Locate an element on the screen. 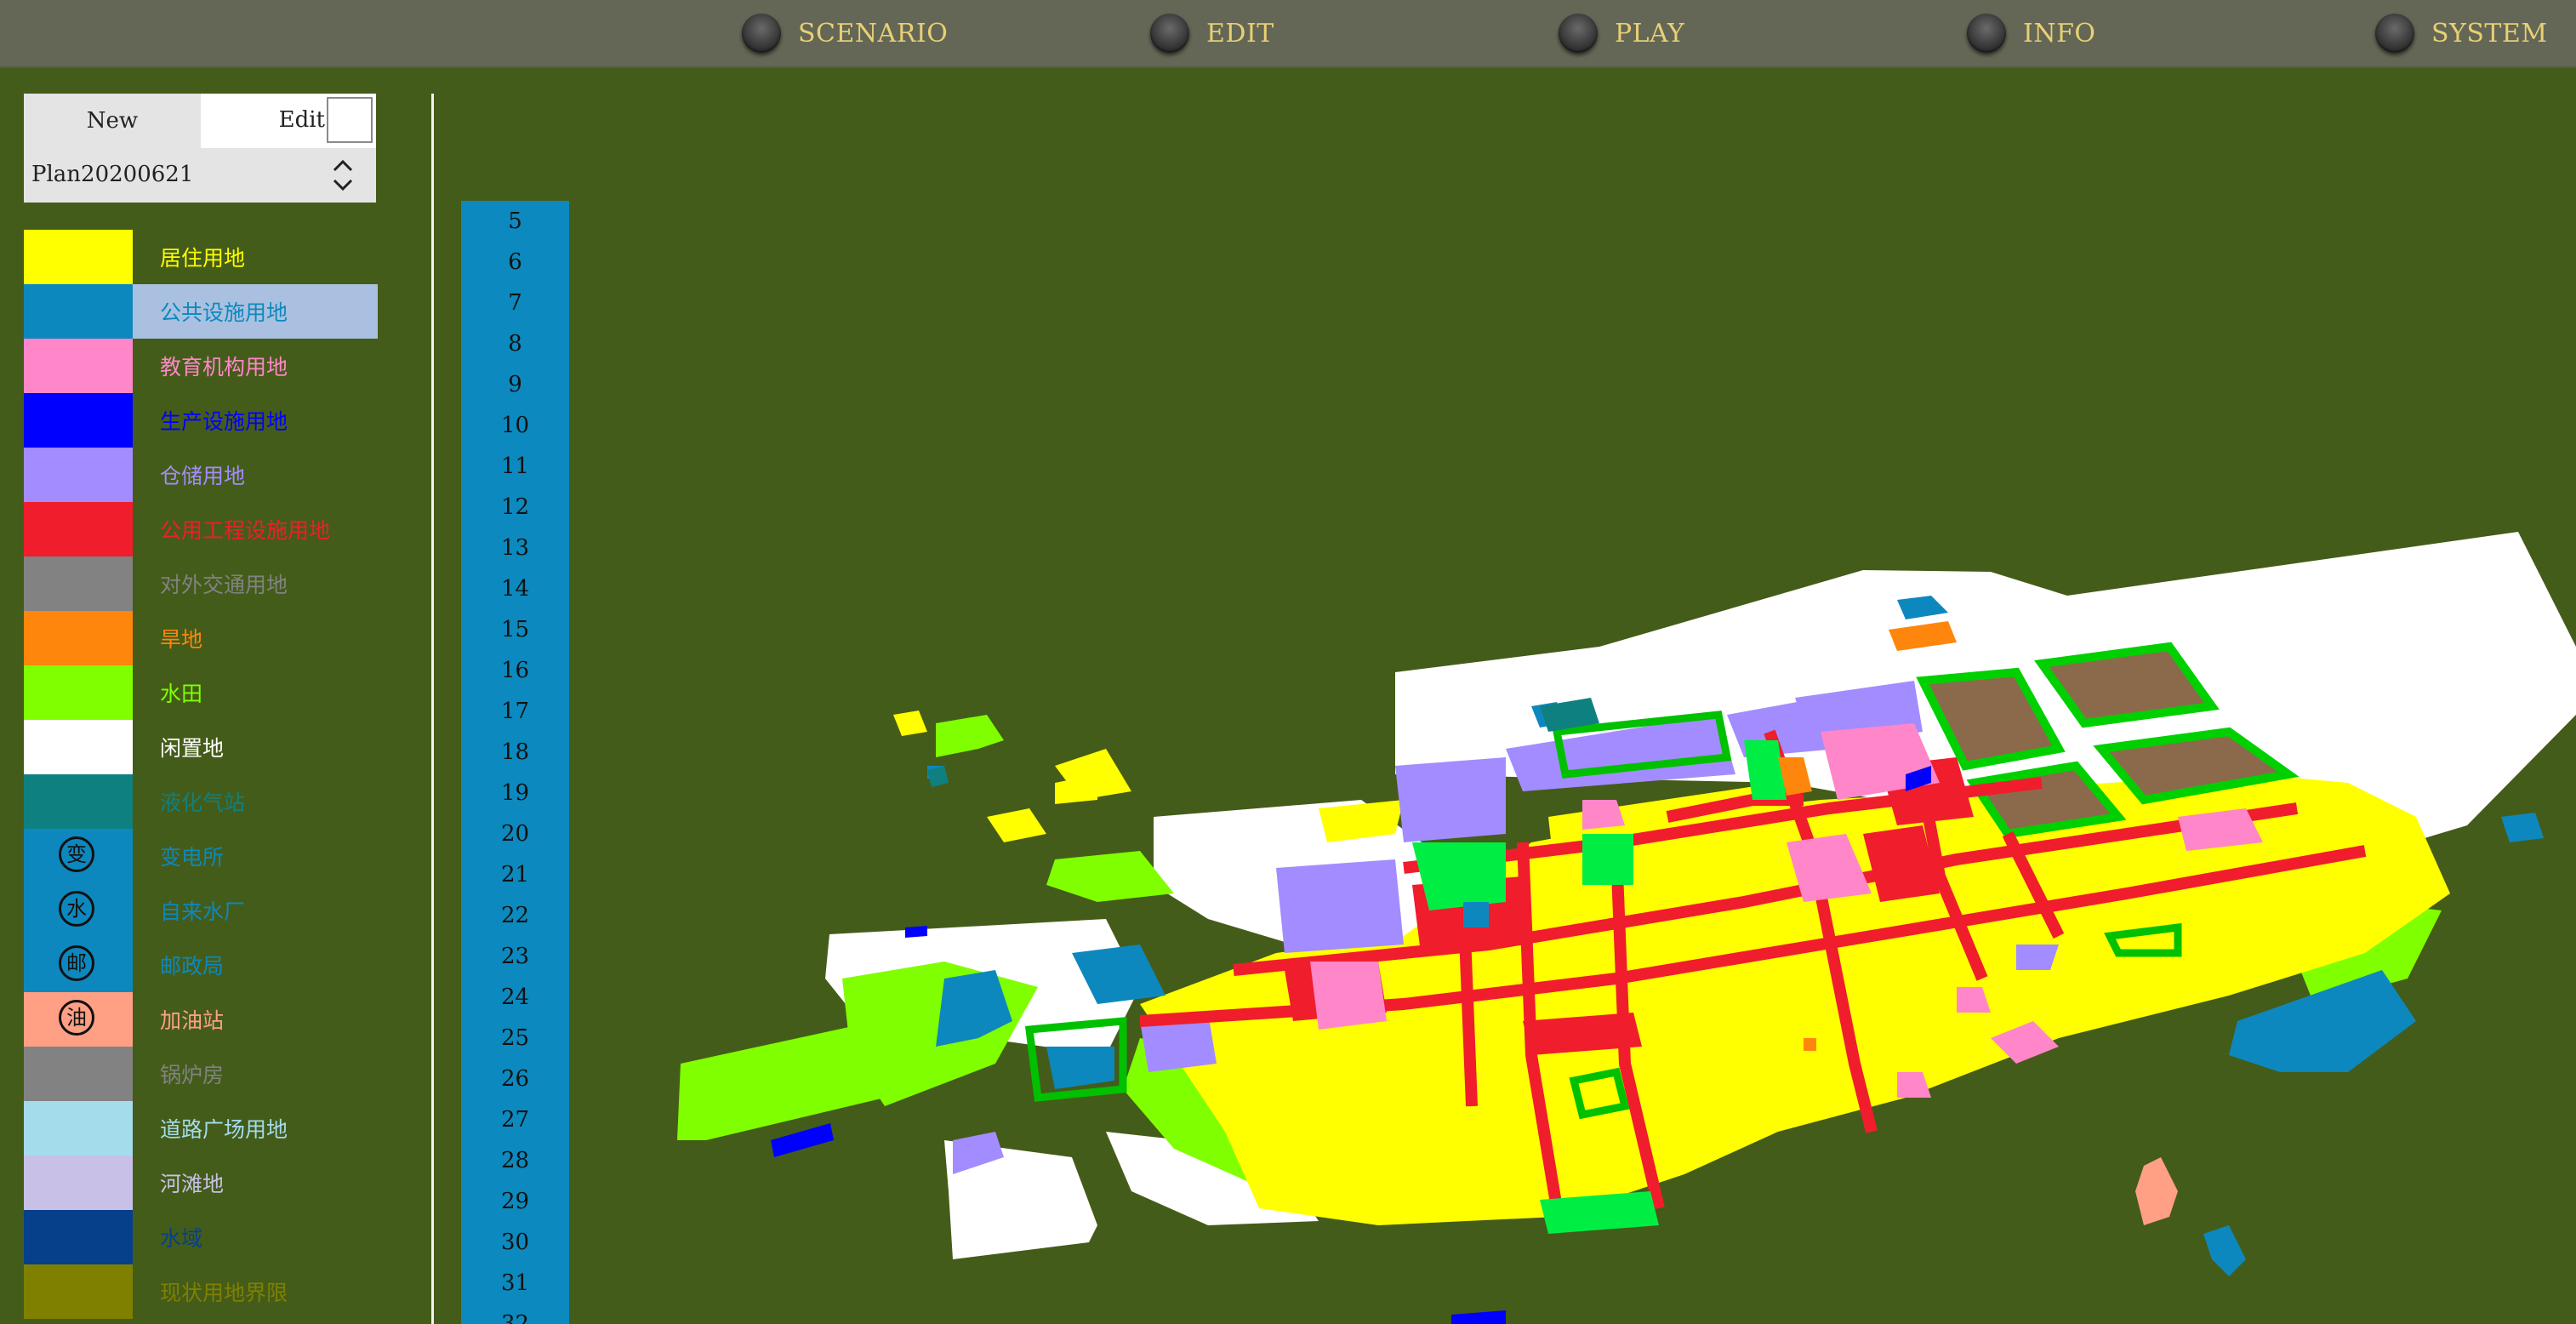 The height and width of the screenshot is (1324, 2576). legend-label: 加油站 is located at coordinates (193, 1020).